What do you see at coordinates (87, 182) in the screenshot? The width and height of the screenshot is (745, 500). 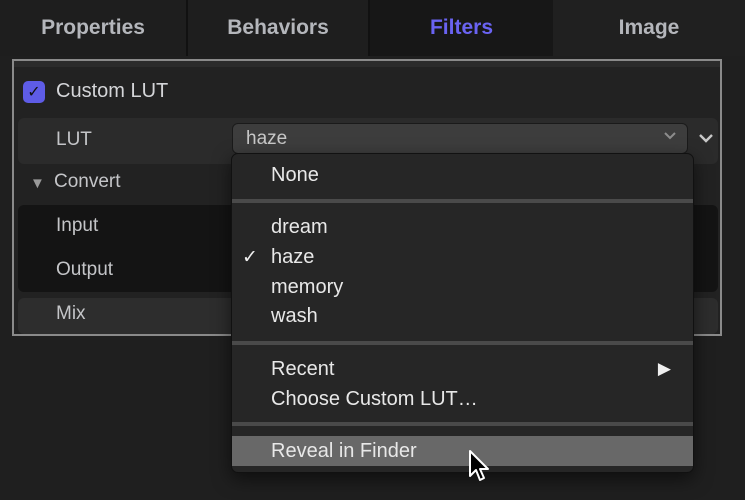 I see `convert-group-label: Convert` at bounding box center [87, 182].